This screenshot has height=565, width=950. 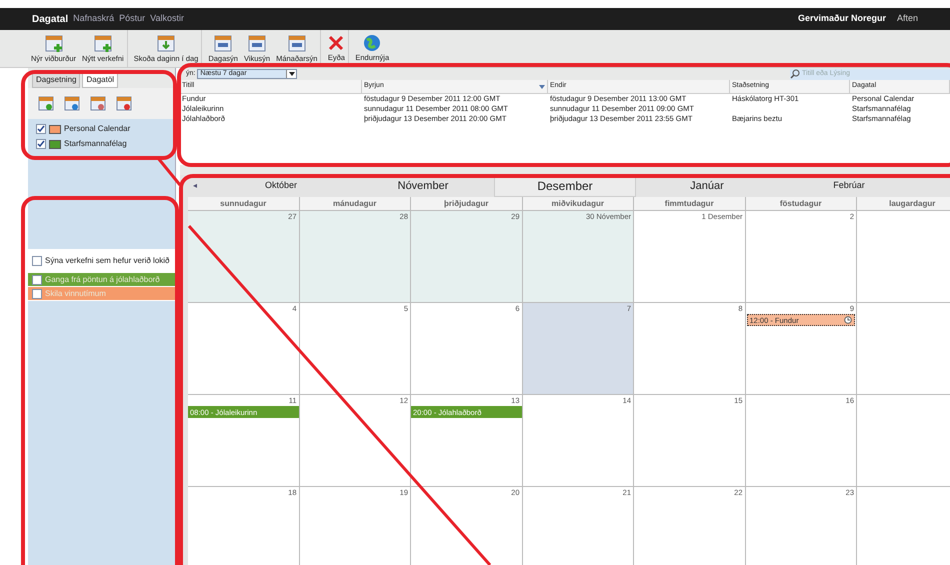 What do you see at coordinates (542, 86) in the screenshot?
I see `sort-icon` at bounding box center [542, 86].